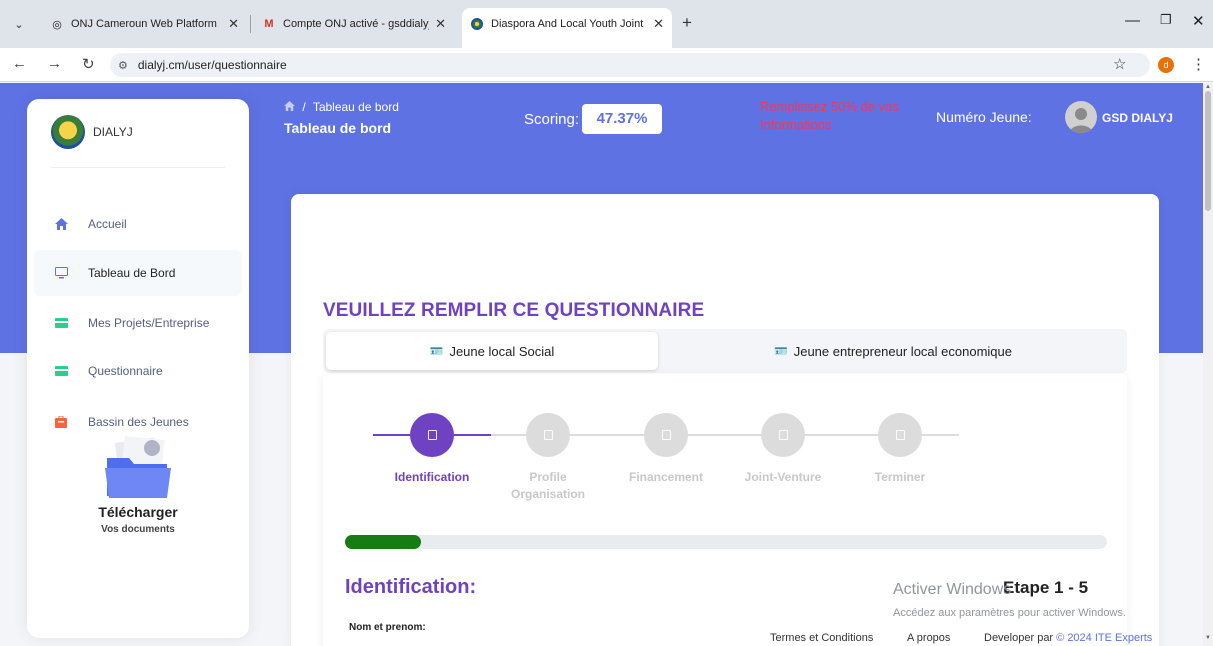  I want to click on browser-tab-label: ONJ Cameroun Web Platform, so click(144, 24).